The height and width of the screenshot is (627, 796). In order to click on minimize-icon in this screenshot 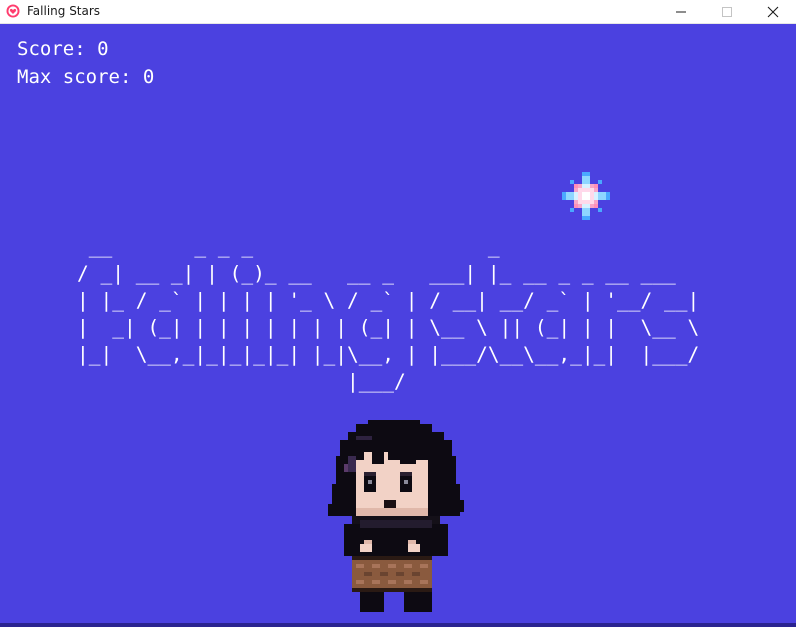, I will do `click(681, 12)`.